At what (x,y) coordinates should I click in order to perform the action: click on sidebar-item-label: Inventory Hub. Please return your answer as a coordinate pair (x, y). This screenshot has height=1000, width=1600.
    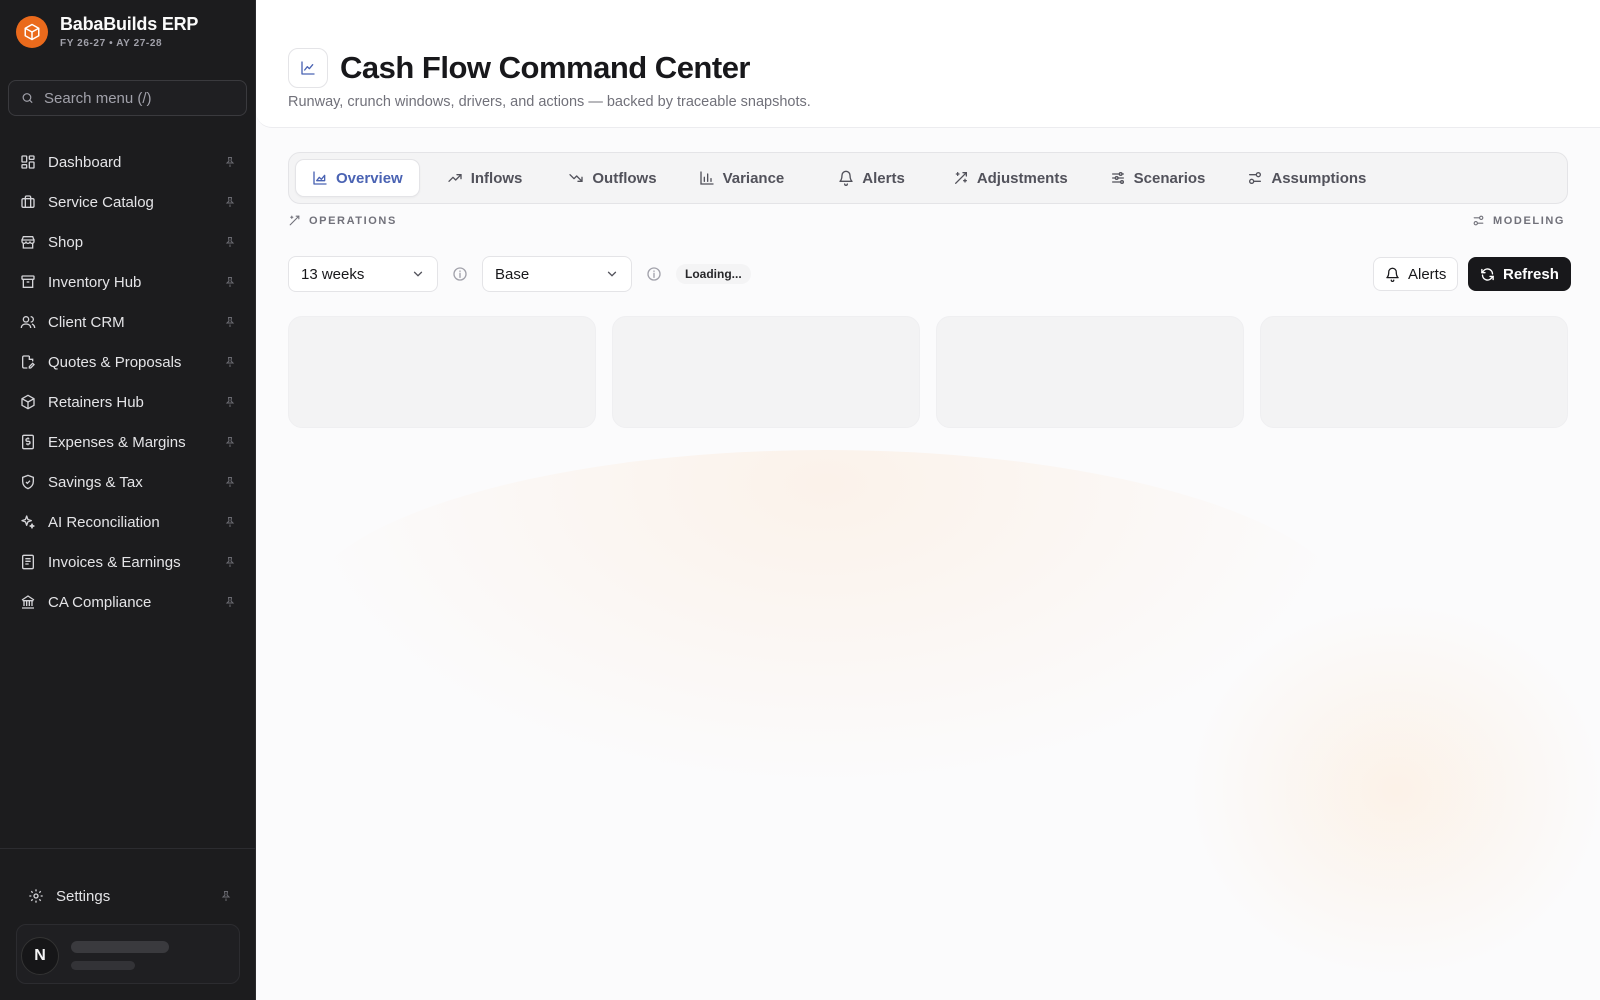
    Looking at the image, I should click on (95, 282).